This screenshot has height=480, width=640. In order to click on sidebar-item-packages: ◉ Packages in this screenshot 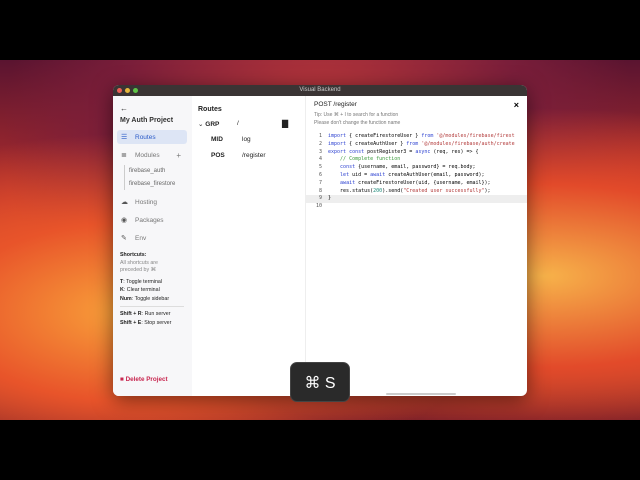, I will do `click(152, 220)`.